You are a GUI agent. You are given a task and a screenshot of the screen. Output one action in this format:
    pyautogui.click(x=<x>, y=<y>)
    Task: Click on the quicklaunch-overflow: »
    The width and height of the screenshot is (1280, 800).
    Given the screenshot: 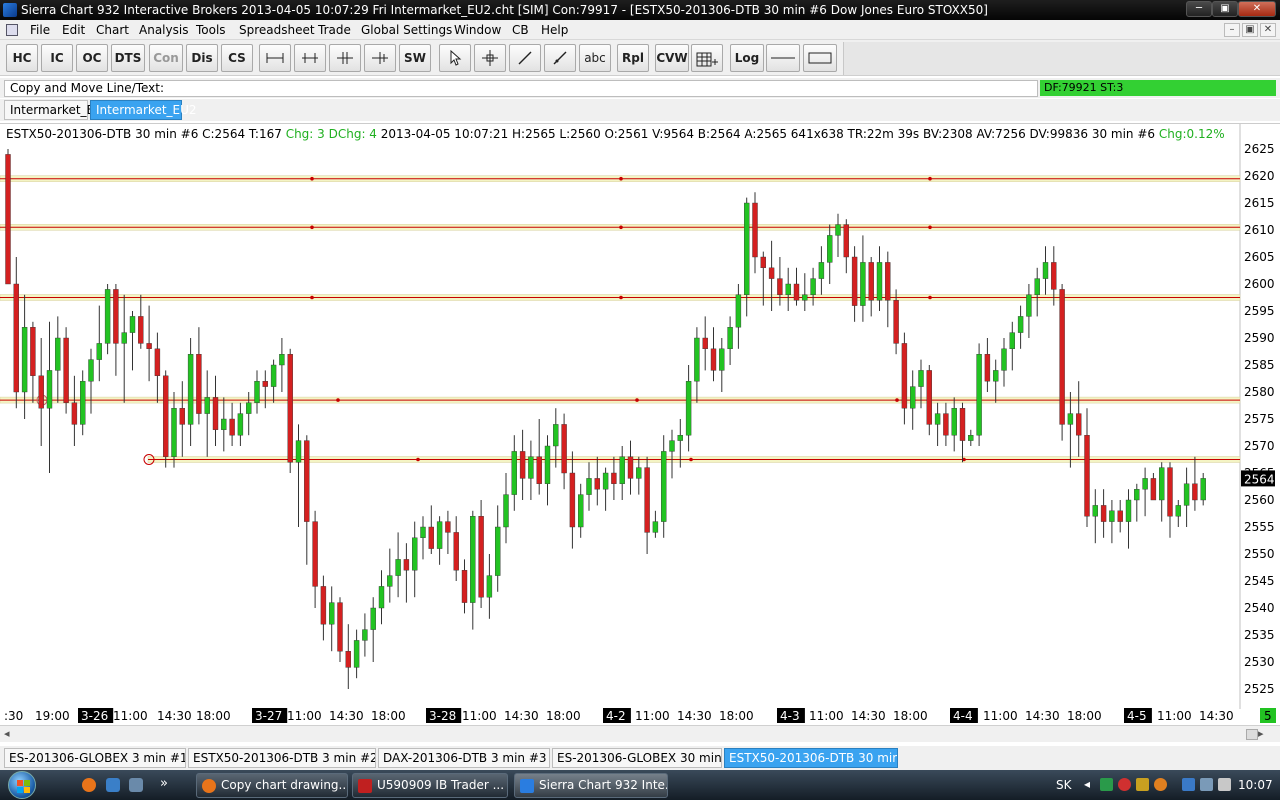 What is the action you would take?
    pyautogui.click(x=164, y=783)
    